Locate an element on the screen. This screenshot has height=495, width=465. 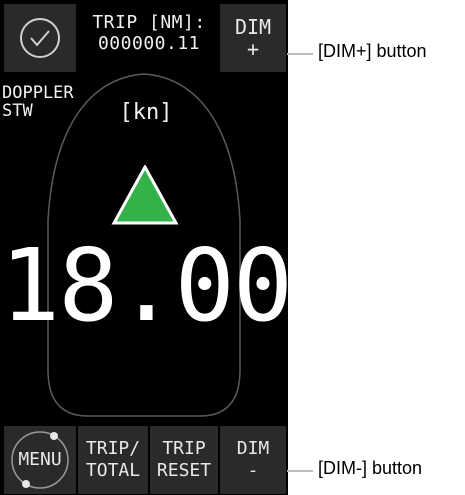
trip-display: TRIP [NM]: 000000.11 is located at coordinates (149, 33).